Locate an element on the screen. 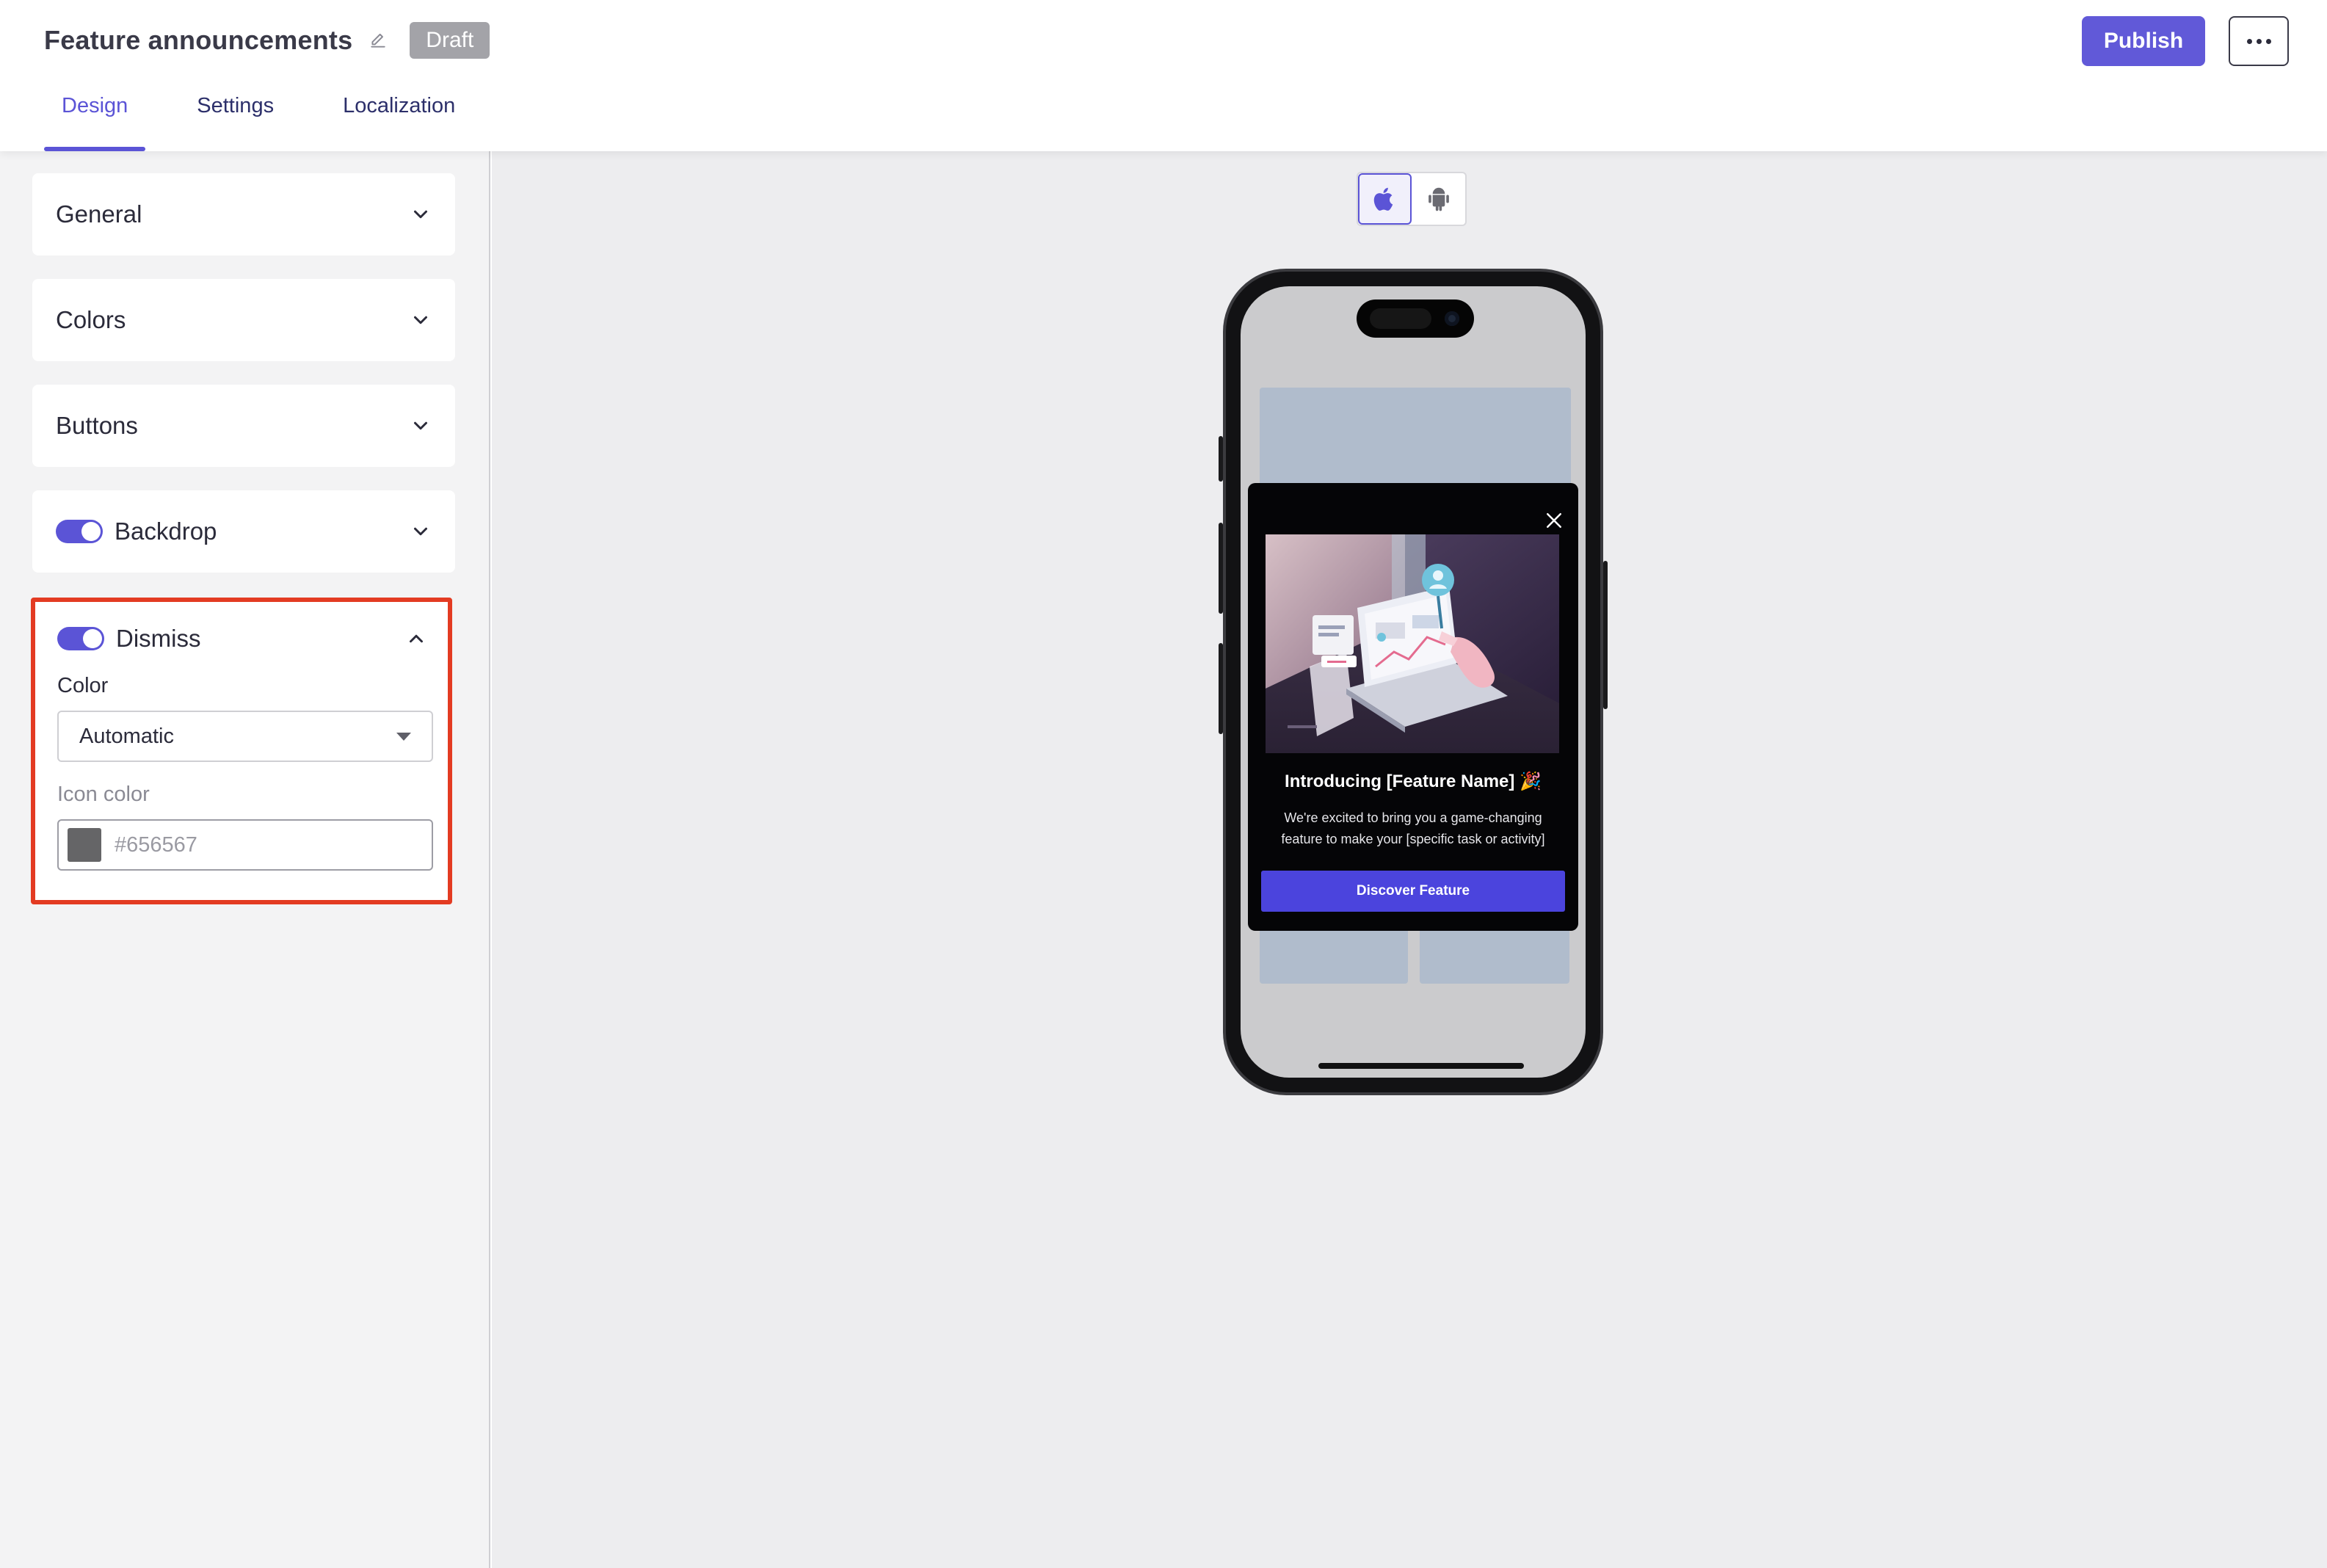 The image size is (2327, 1568). icon-color-field is located at coordinates (245, 845).